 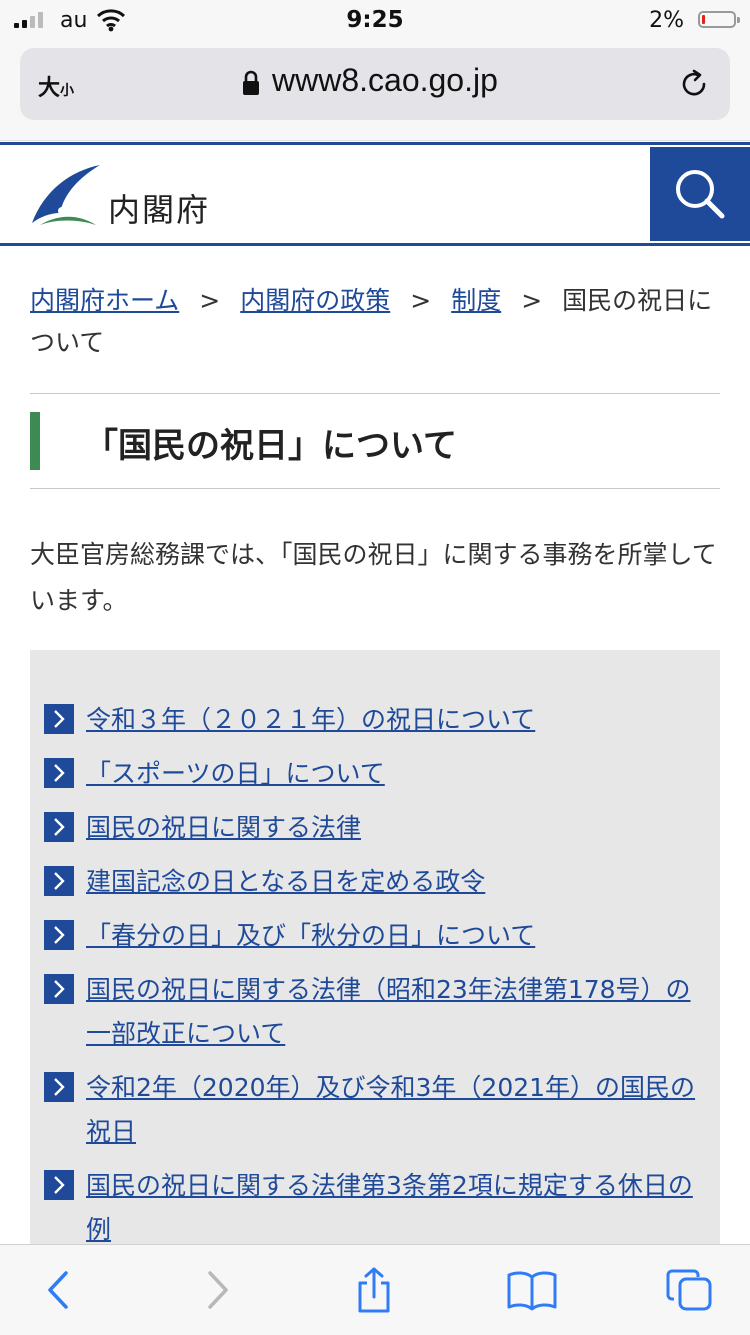 I want to click on back-icon, so click(x=58, y=1290).